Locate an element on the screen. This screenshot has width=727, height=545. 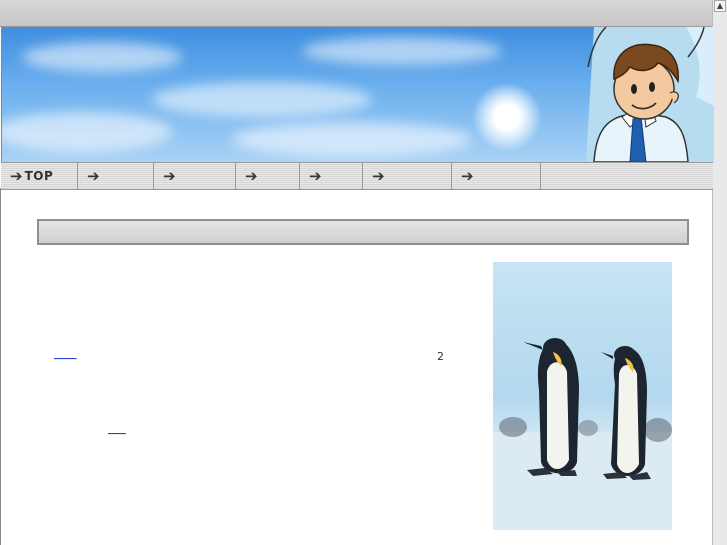
nav-item-top: ➔ TOP is located at coordinates (39, 176).